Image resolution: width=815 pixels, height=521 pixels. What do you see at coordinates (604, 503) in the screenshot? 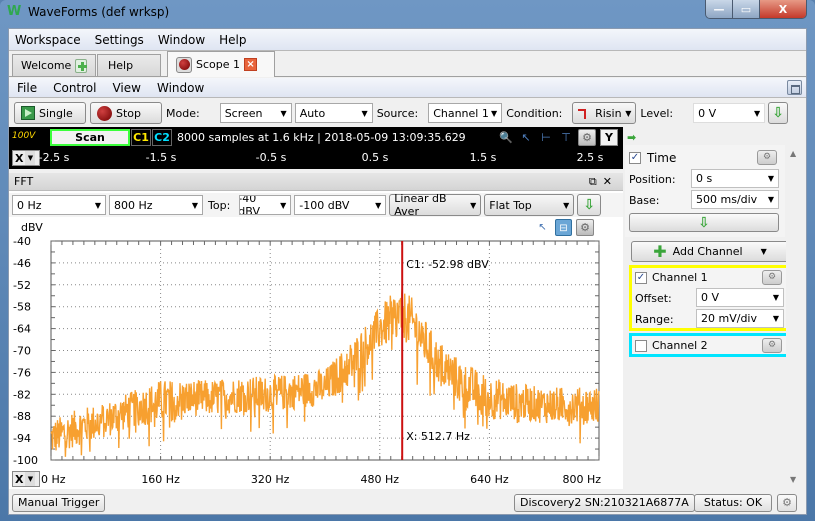
I see `device-button: Discovery2 SN:210321A6877A` at bounding box center [604, 503].